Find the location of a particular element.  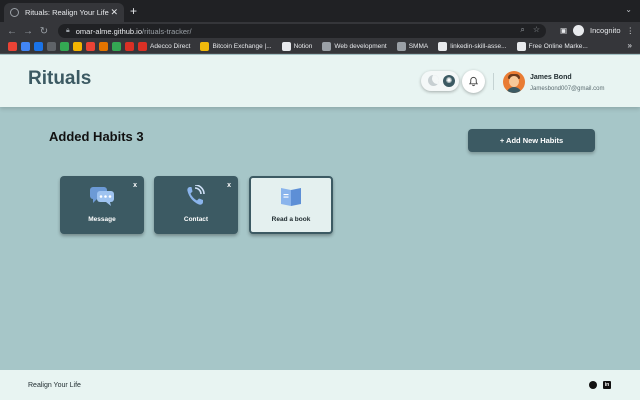

forward-icon: → is located at coordinates (28, 31).